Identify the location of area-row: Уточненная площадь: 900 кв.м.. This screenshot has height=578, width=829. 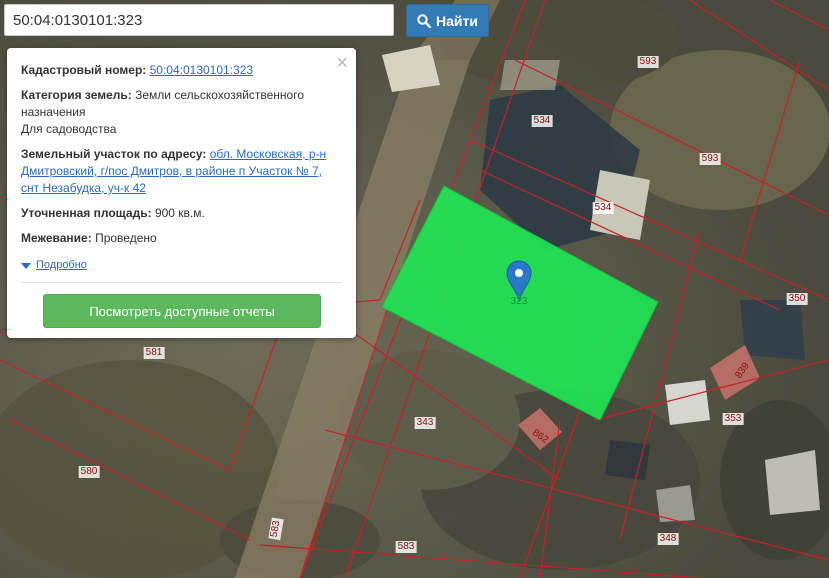
(181, 213).